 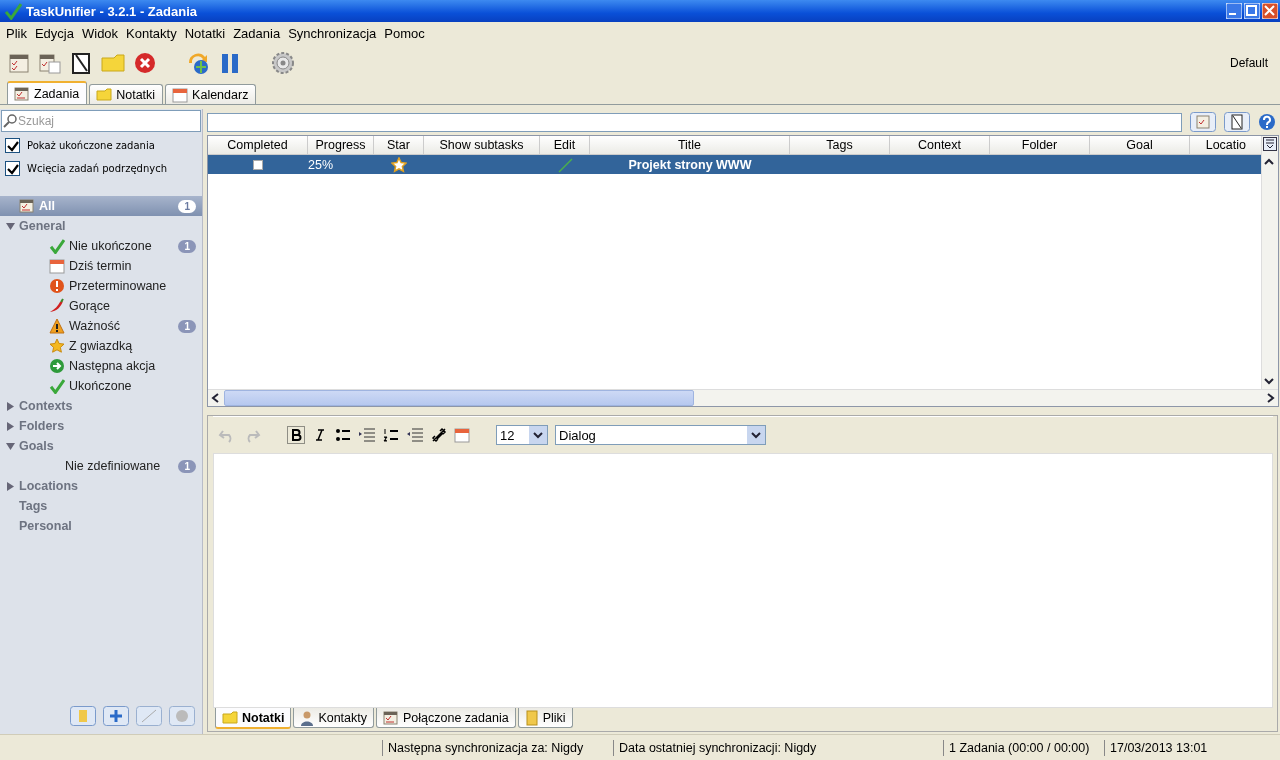 What do you see at coordinates (391, 435) in the screenshot?
I see `numbered-list-icon` at bounding box center [391, 435].